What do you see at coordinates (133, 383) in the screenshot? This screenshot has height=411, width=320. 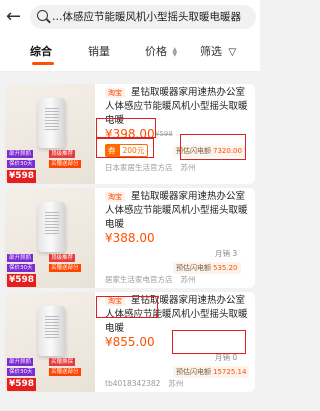 I see `shop-name: tb4018342382` at bounding box center [133, 383].